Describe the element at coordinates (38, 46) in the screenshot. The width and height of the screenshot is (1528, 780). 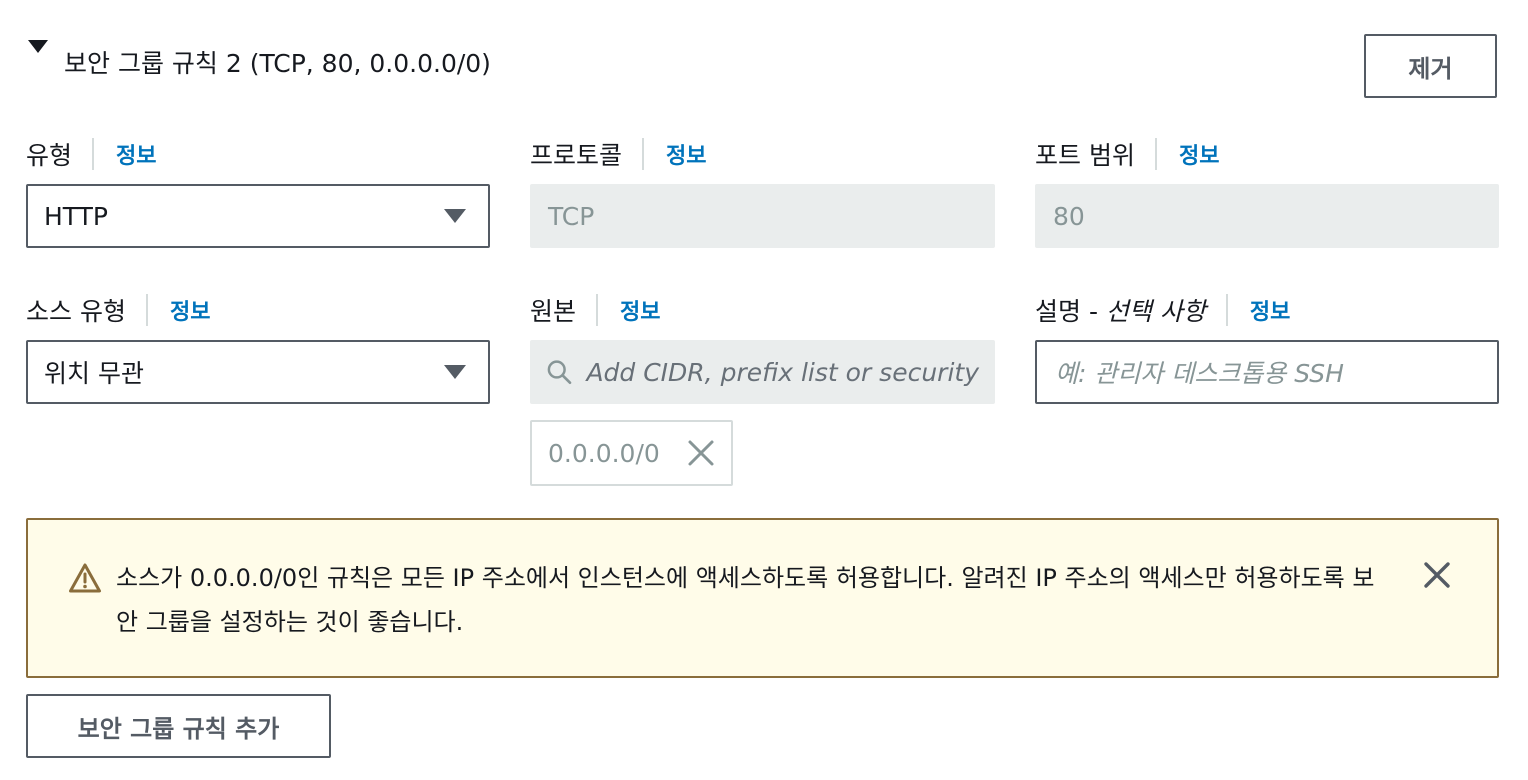
I see `collapse-caret-icon` at that location.